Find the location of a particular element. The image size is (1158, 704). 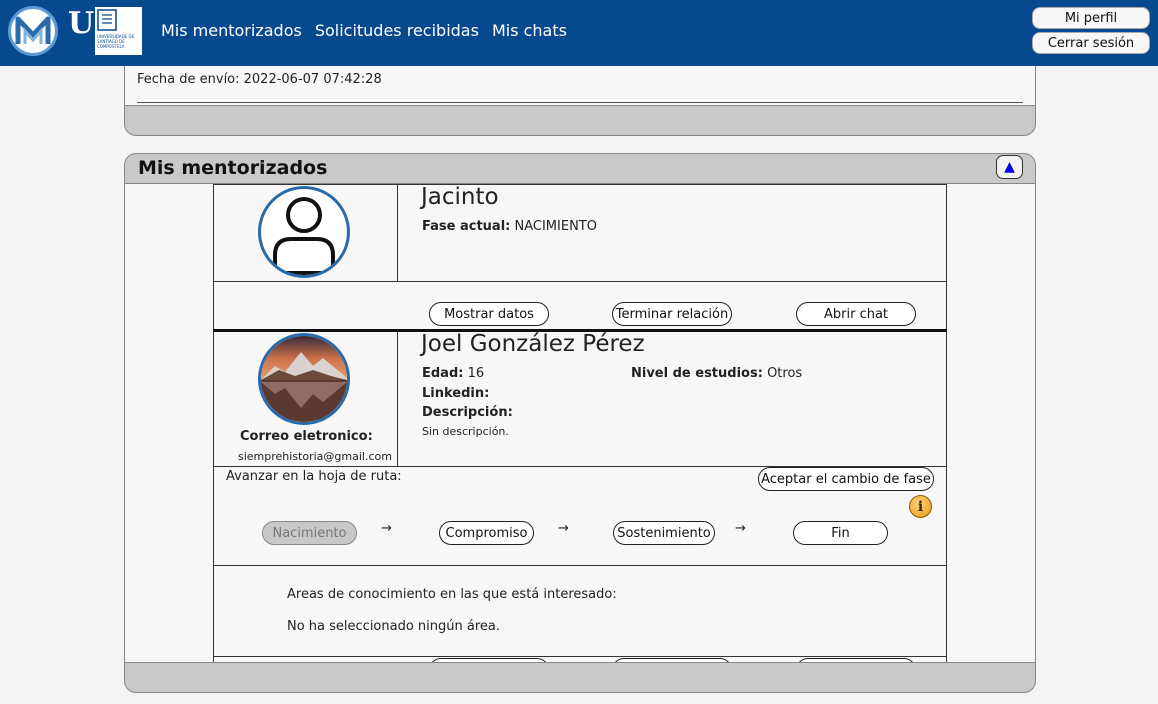

usc-logo-subtitle: UNIVERSIDADE DE SANTIAGO DE COMPOSTELA is located at coordinates (116, 41).